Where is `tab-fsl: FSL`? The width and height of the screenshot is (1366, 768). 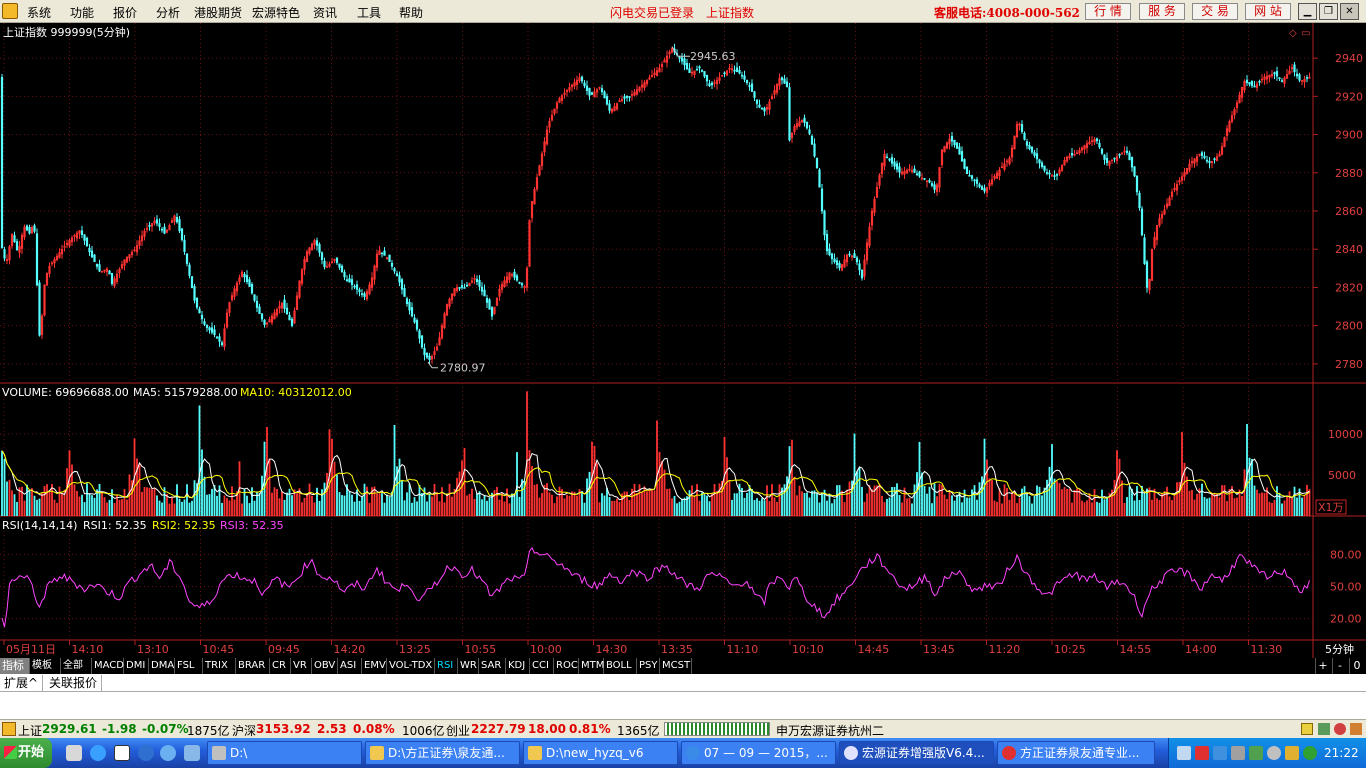
tab-fsl: FSL is located at coordinates (189, 666).